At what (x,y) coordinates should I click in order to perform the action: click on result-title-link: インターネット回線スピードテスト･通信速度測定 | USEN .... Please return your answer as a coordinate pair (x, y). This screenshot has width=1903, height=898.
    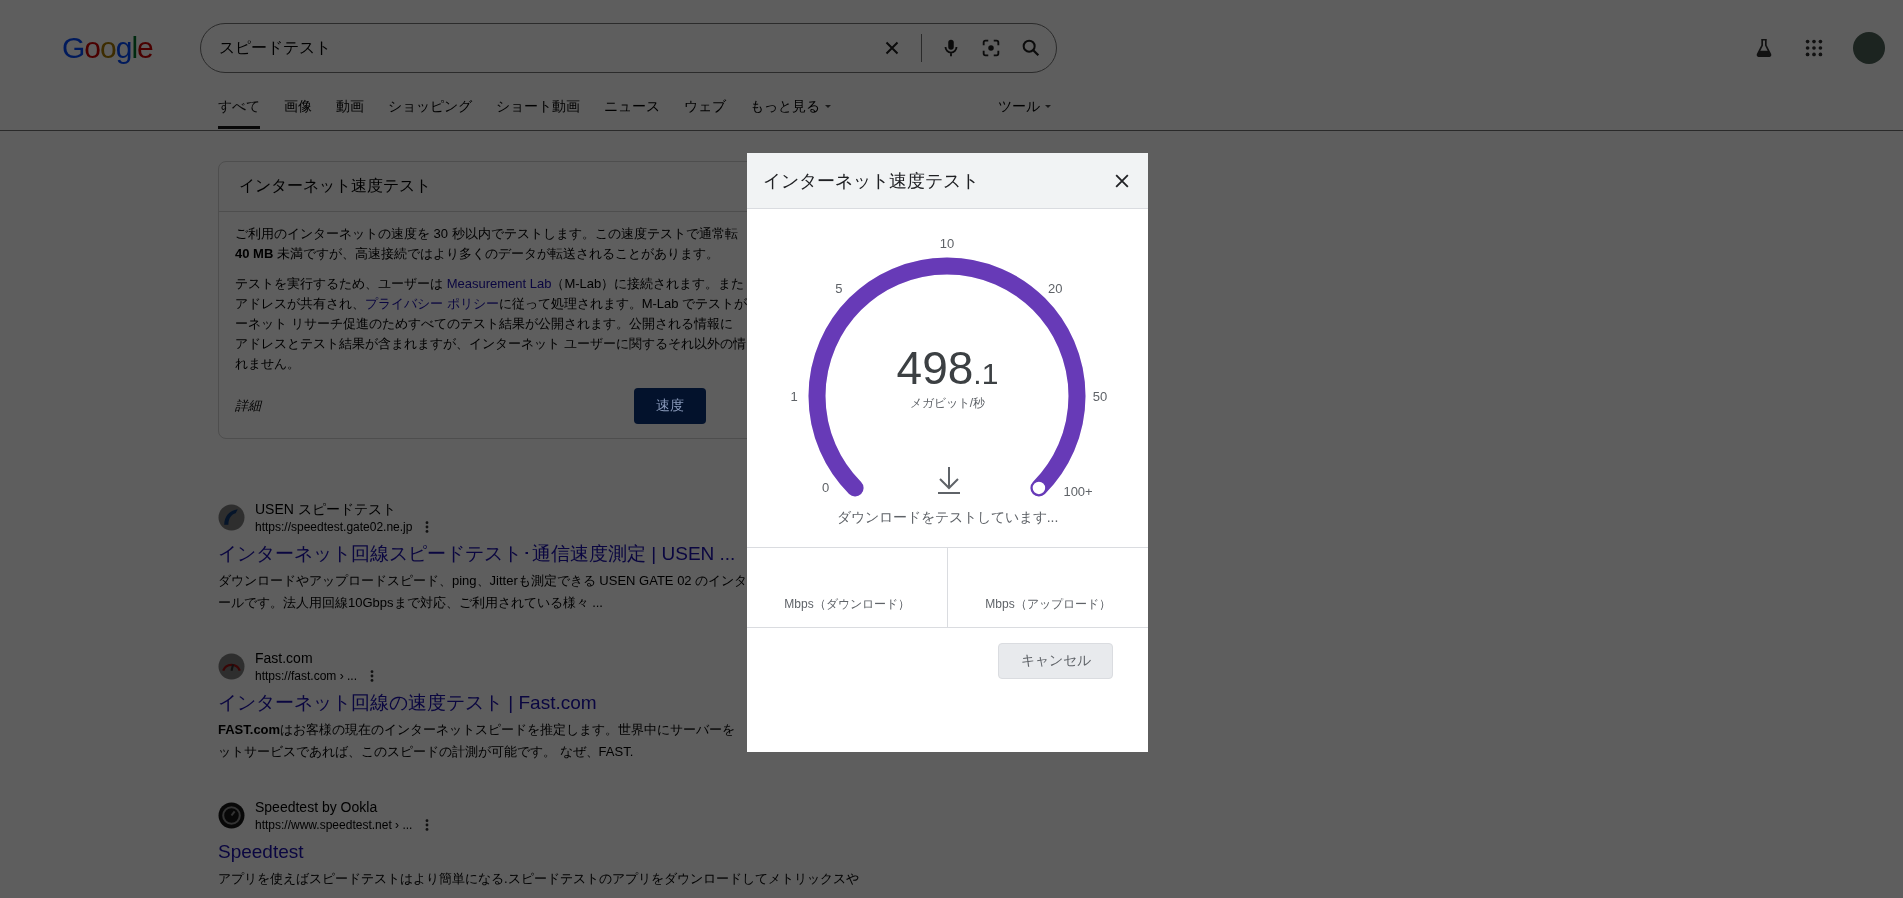
    Looking at the image, I should click on (477, 554).